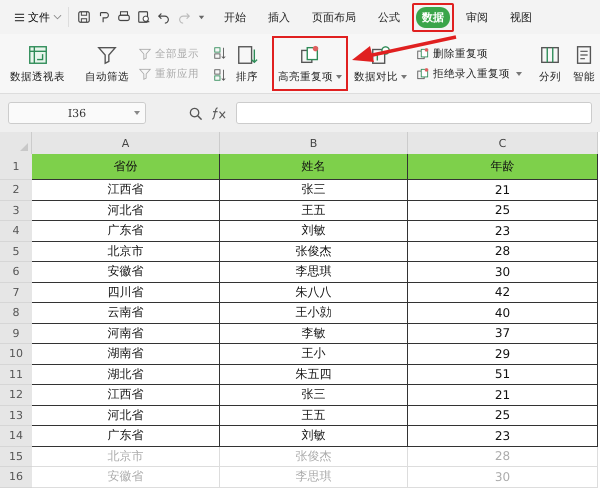 Image resolution: width=600 pixels, height=495 pixels. What do you see at coordinates (314, 354) in the screenshot?
I see `table-cell: 王小` at bounding box center [314, 354].